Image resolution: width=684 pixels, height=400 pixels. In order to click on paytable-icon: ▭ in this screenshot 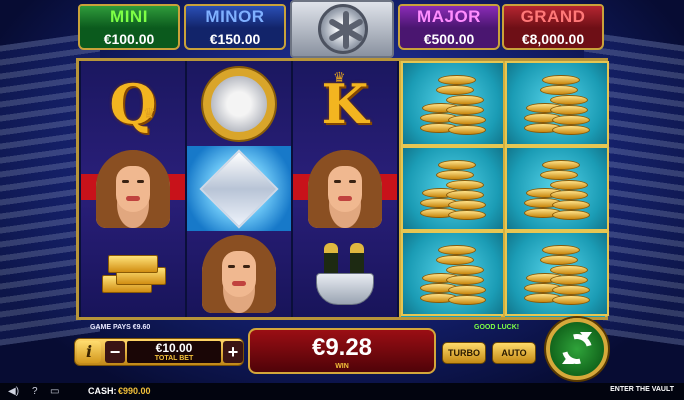, I will do `click(54, 391)`.